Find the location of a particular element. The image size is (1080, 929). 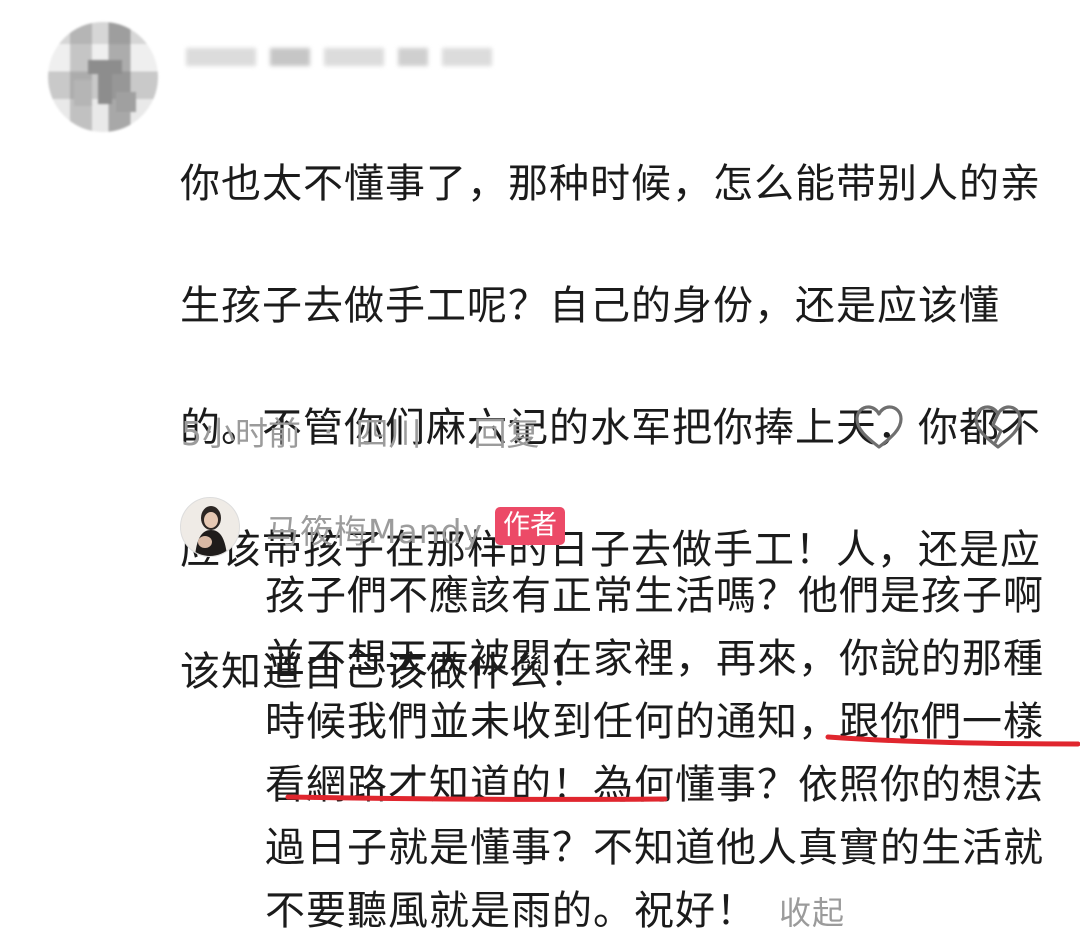

broken-heart-icon is located at coordinates (998, 428).